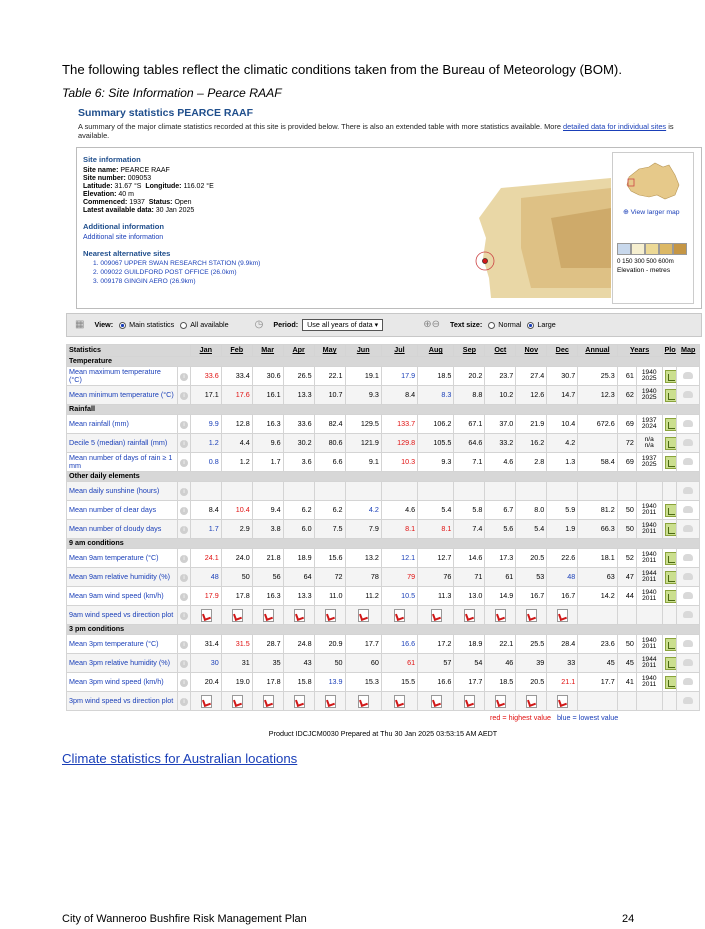 Image resolution: width=705 pixels, height=929 pixels. What do you see at coordinates (504, 324) in the screenshot?
I see `text-normal-option: Normal` at bounding box center [504, 324].